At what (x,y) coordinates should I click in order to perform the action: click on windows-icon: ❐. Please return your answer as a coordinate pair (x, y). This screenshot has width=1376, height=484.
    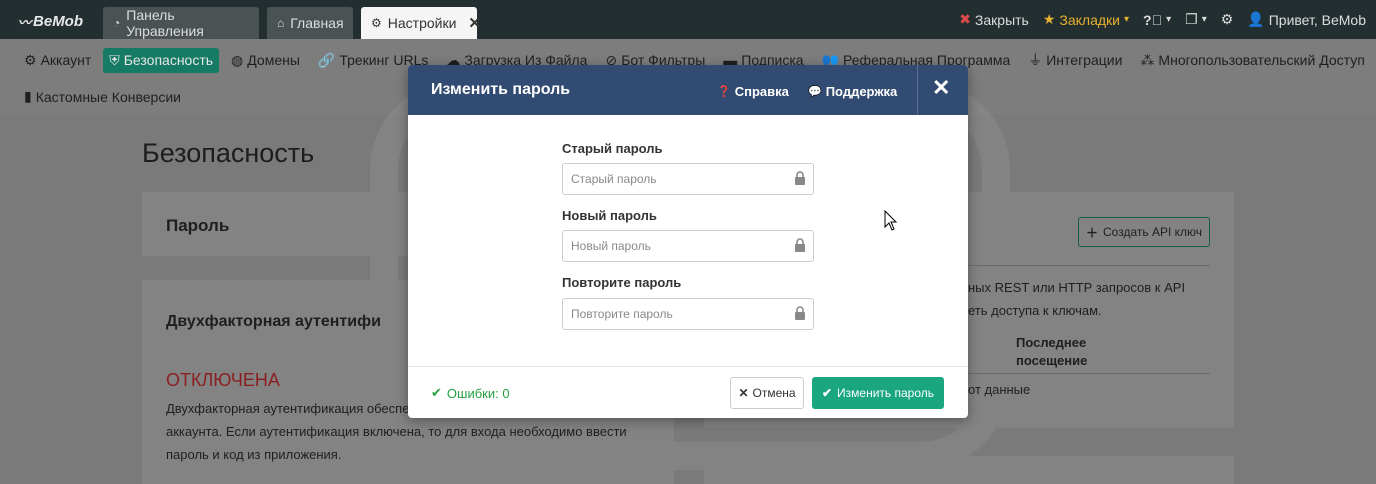
    Looking at the image, I should click on (1191, 19).